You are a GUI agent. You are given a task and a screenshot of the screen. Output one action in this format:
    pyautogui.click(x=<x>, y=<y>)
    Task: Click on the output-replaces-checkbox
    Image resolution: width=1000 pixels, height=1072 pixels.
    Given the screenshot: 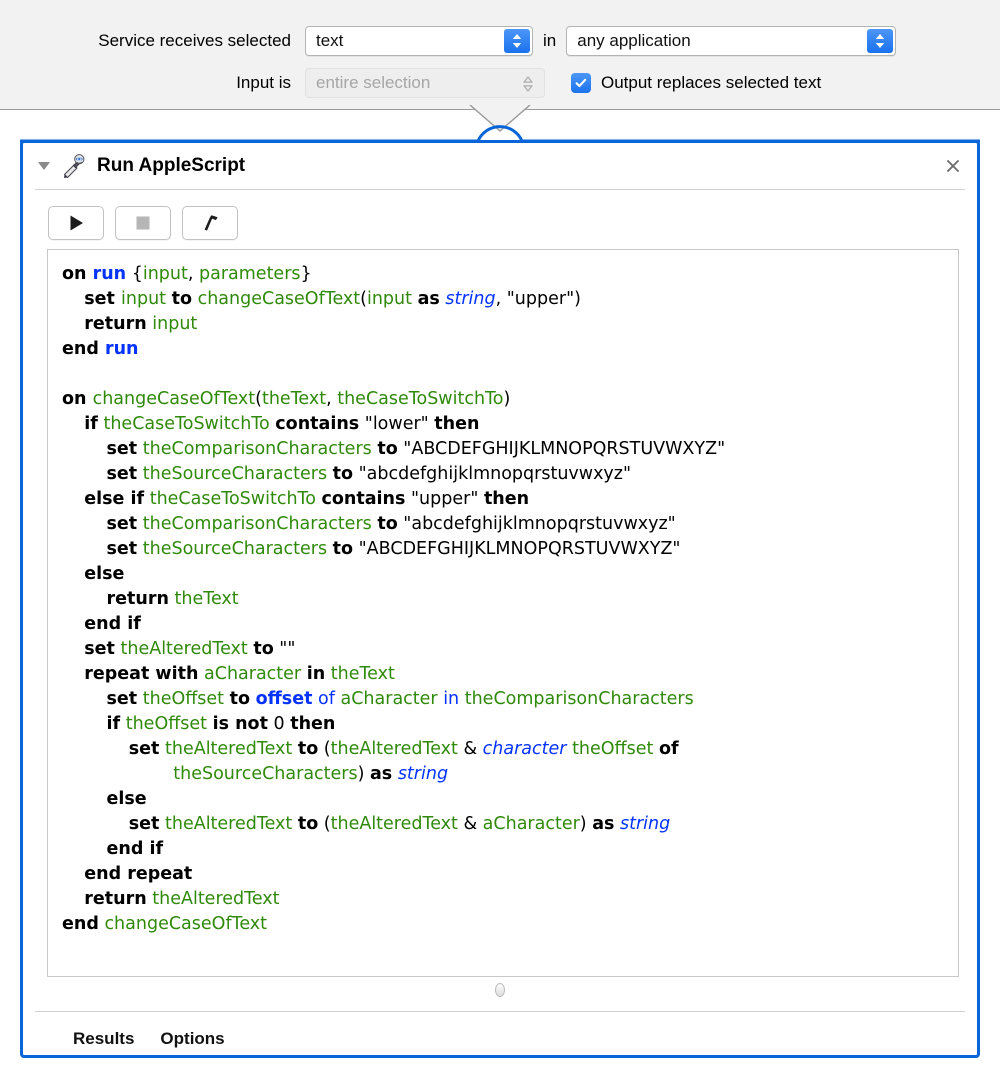 What is the action you would take?
    pyautogui.click(x=581, y=83)
    